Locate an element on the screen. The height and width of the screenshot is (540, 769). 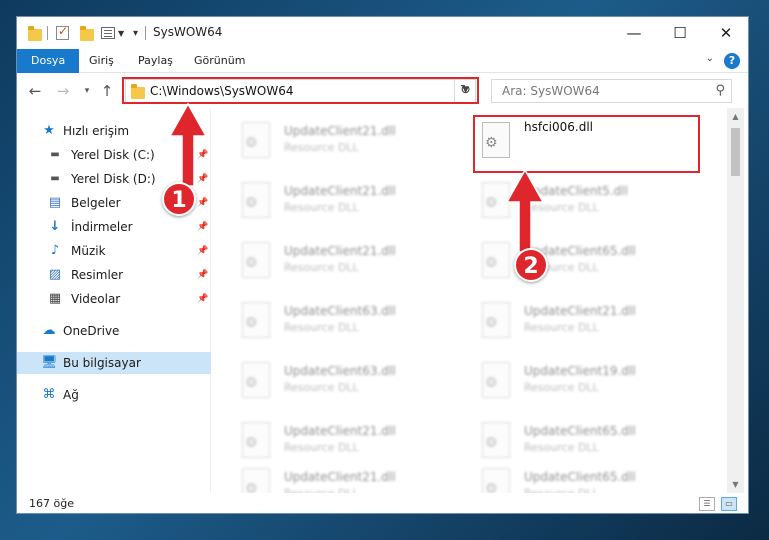
file-item: UpdateClient19.dll Resource DLL is located at coordinates (562, 384).